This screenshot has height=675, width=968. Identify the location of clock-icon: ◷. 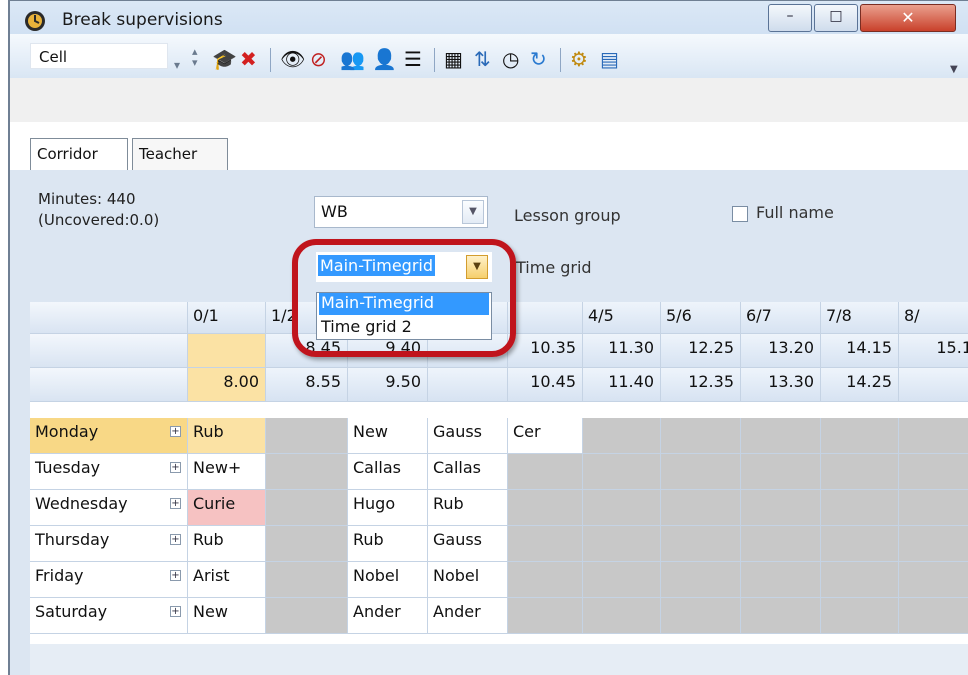
(510, 59).